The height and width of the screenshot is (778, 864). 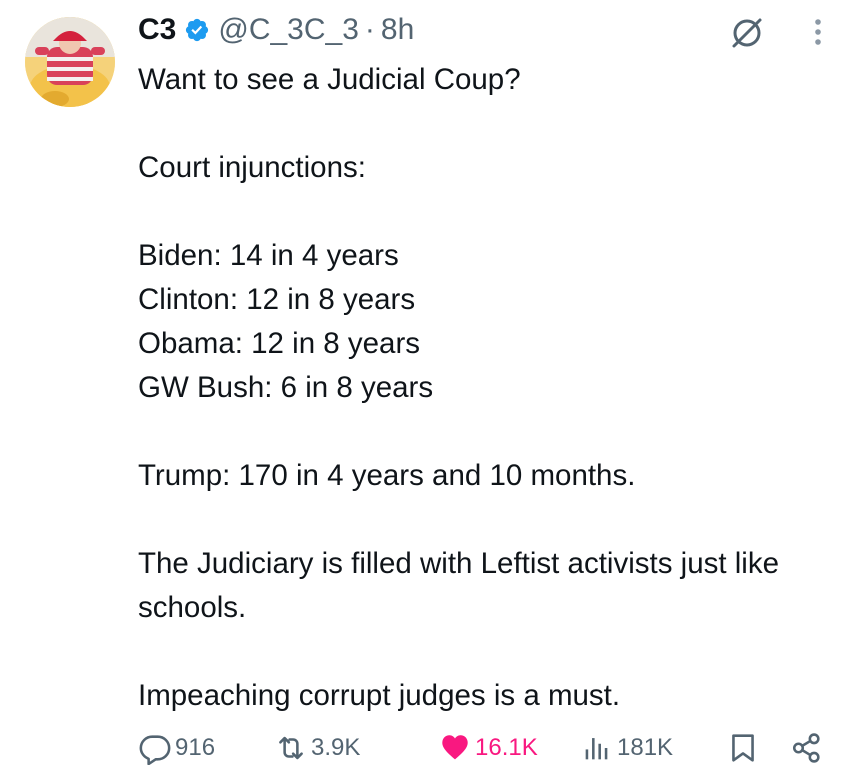 What do you see at coordinates (506, 747) in the screenshot?
I see `like-count: 16.1K` at bounding box center [506, 747].